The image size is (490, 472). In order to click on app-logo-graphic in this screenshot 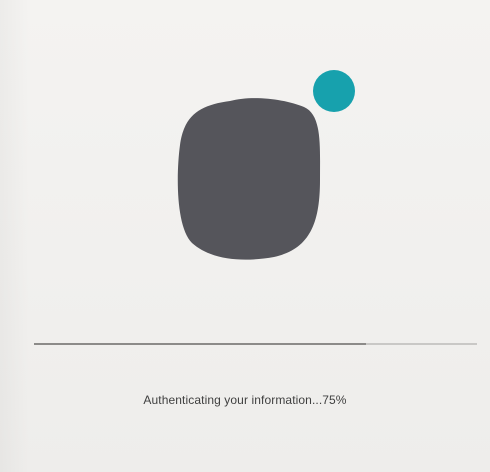, I will do `click(266, 165)`.